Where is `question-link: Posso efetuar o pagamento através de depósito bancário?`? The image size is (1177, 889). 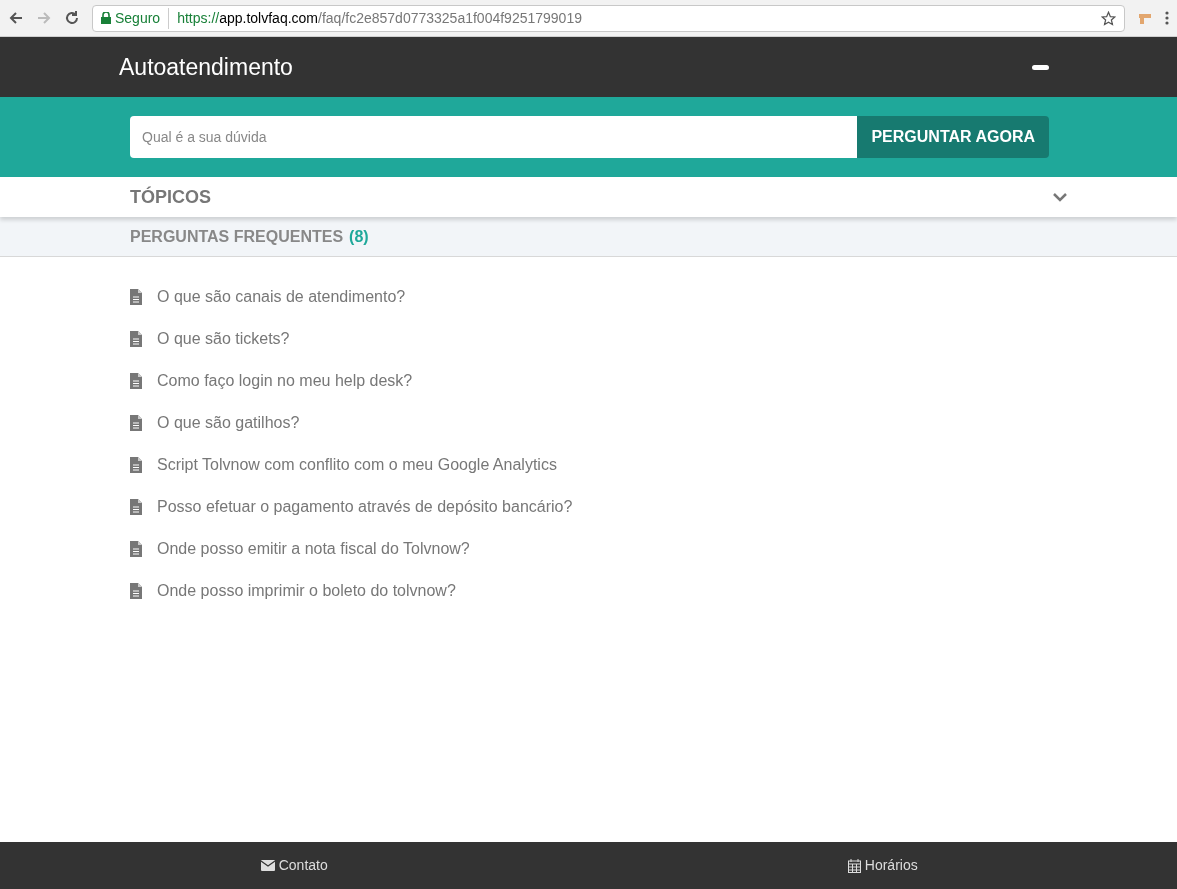 question-link: Posso efetuar o pagamento através de depósito bancário? is located at coordinates (365, 507).